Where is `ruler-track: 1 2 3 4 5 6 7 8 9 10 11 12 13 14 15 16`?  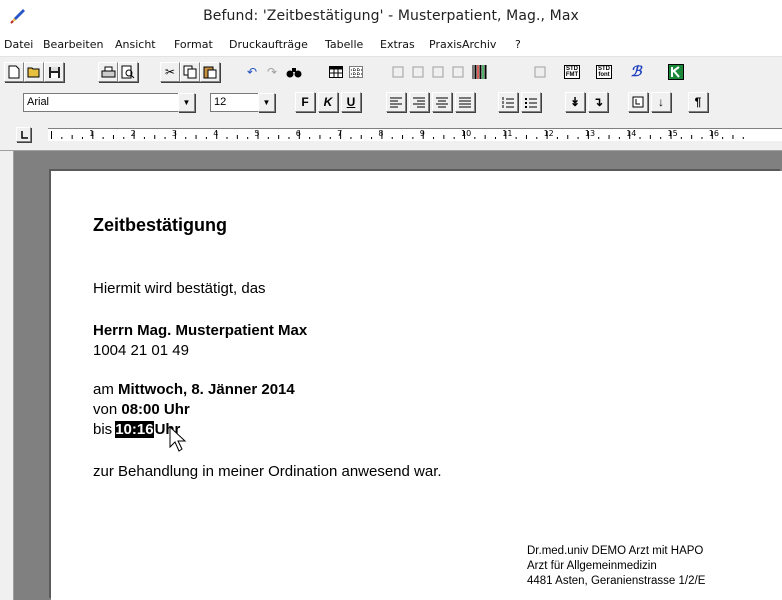 ruler-track: 1 2 3 4 5 6 7 8 9 10 11 12 13 14 15 16 is located at coordinates (415, 134).